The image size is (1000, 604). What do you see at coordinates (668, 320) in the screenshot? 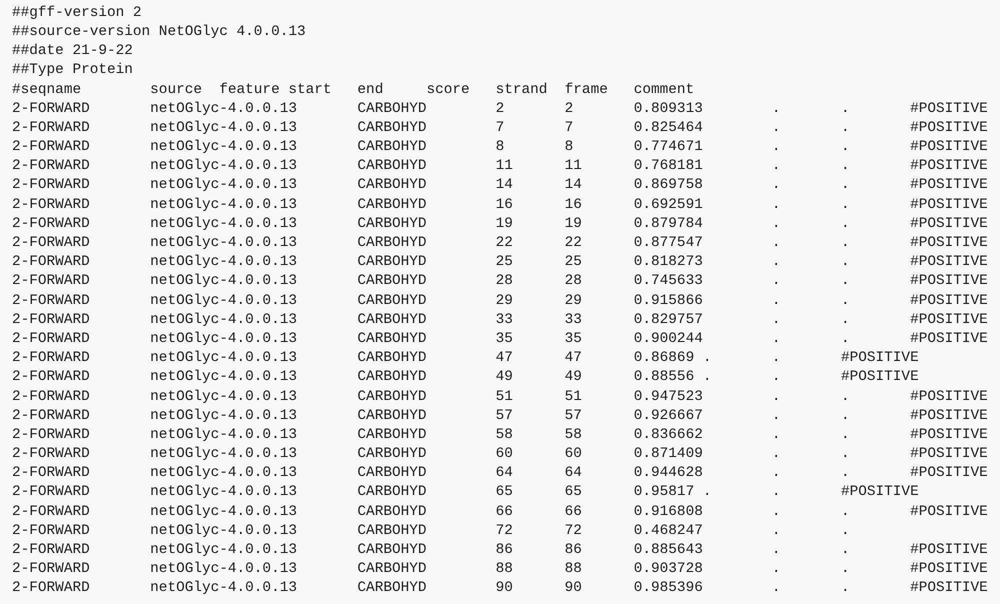
I see `table-cell: 0.829757` at bounding box center [668, 320].